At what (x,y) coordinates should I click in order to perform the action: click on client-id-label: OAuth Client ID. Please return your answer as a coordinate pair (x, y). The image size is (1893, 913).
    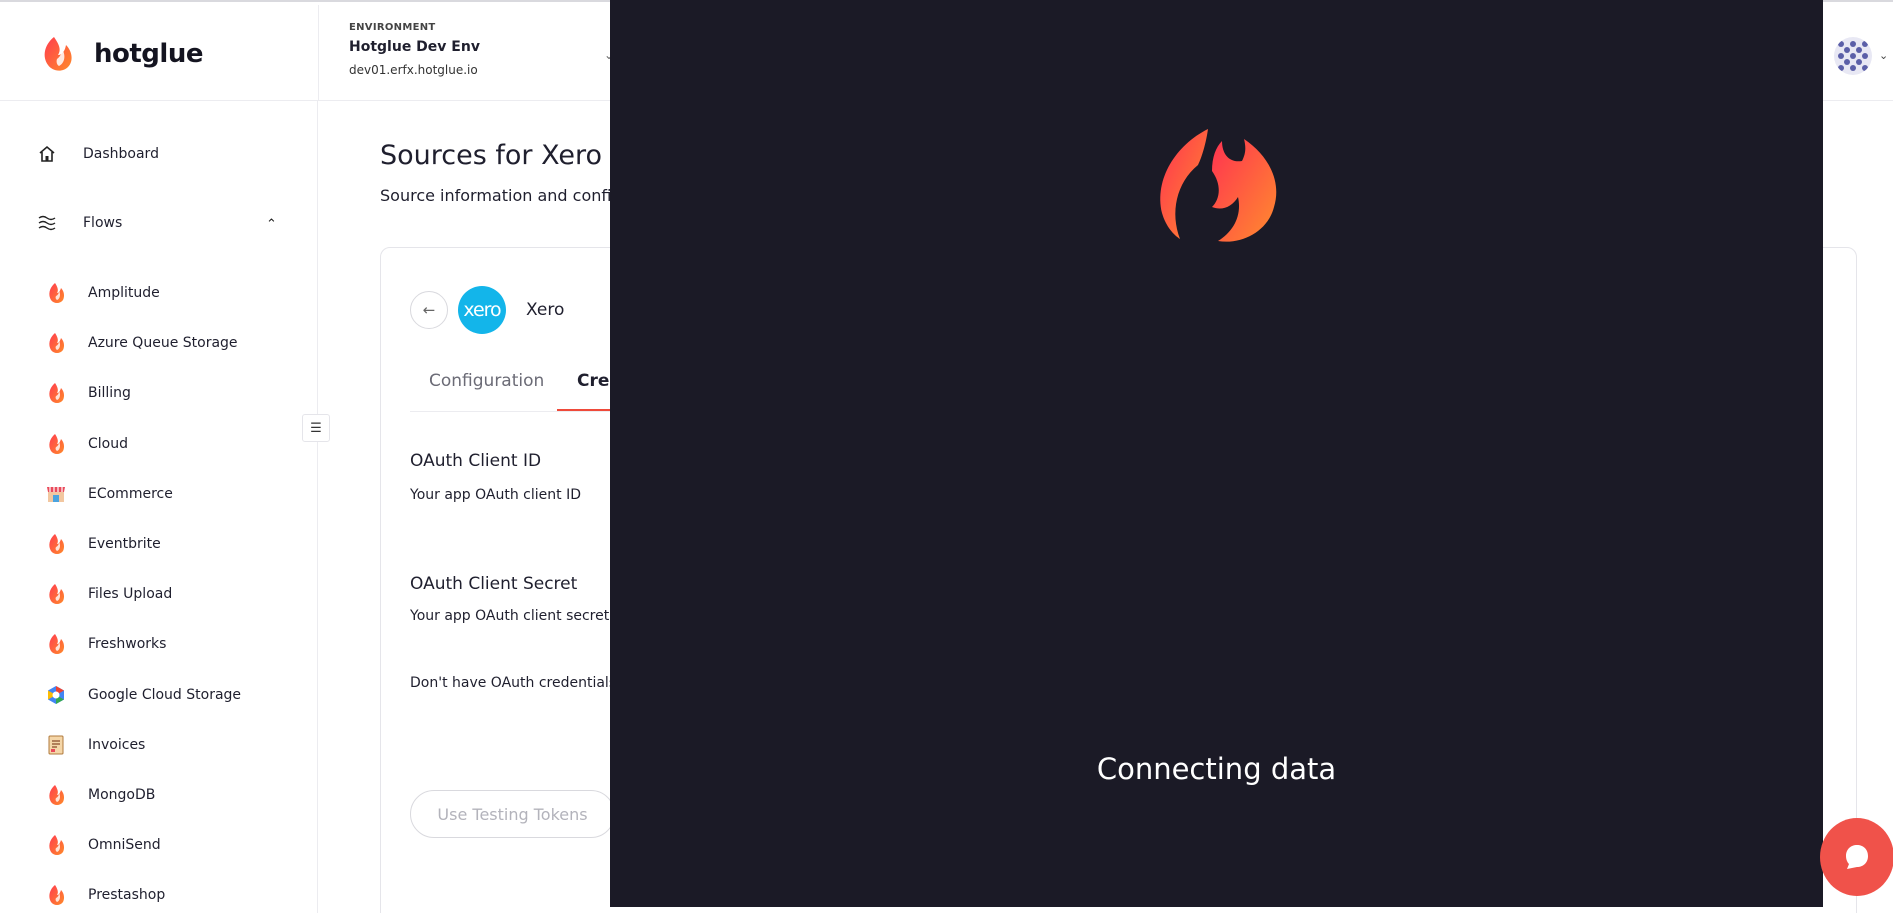
    Looking at the image, I should click on (476, 461).